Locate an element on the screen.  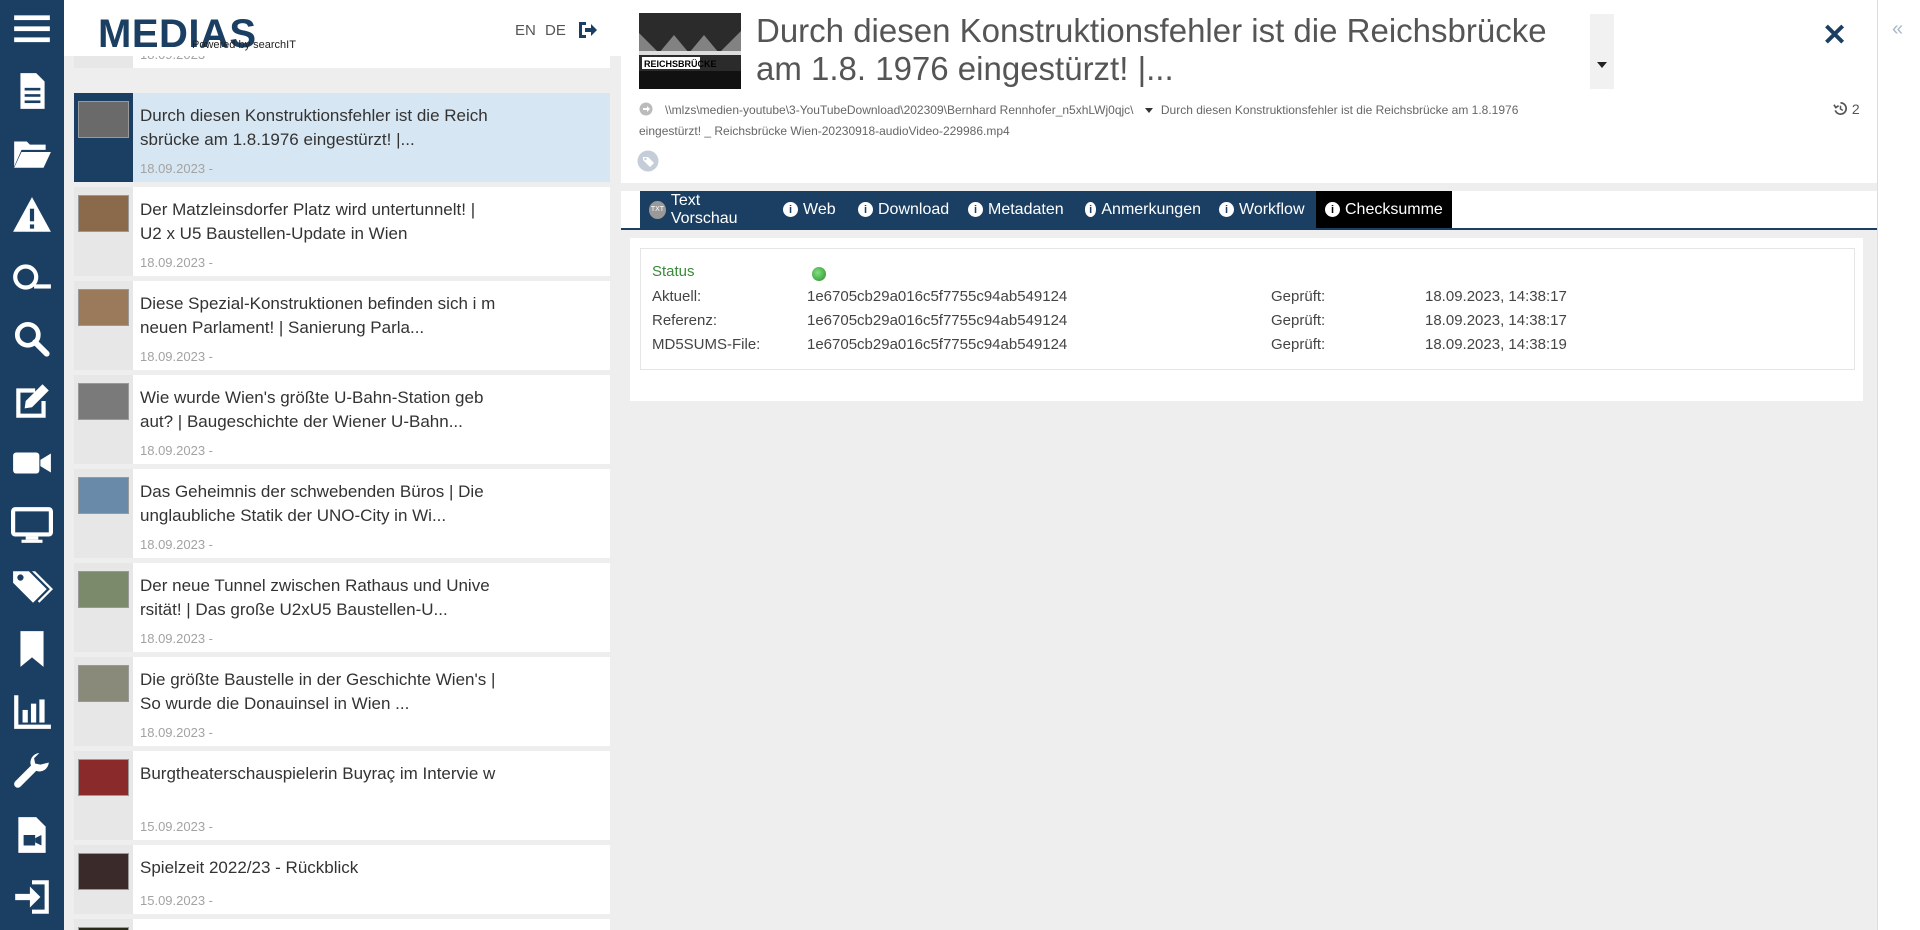
language-en-link: EN is located at coordinates (525, 30).